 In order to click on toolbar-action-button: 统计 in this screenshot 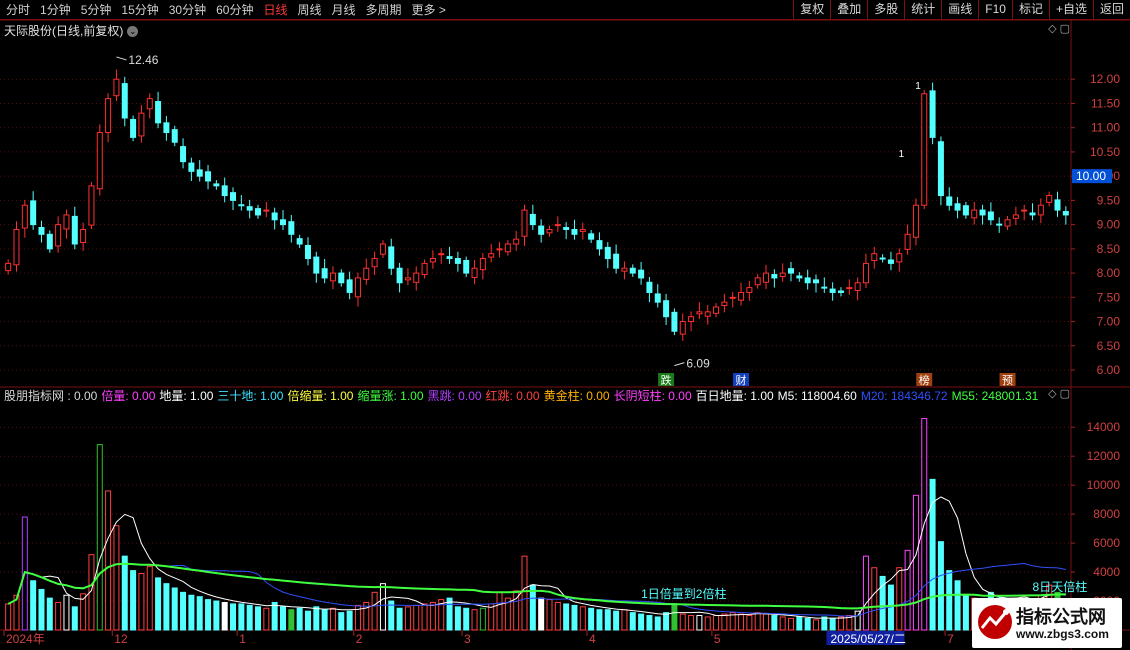, I will do `click(922, 10)`.